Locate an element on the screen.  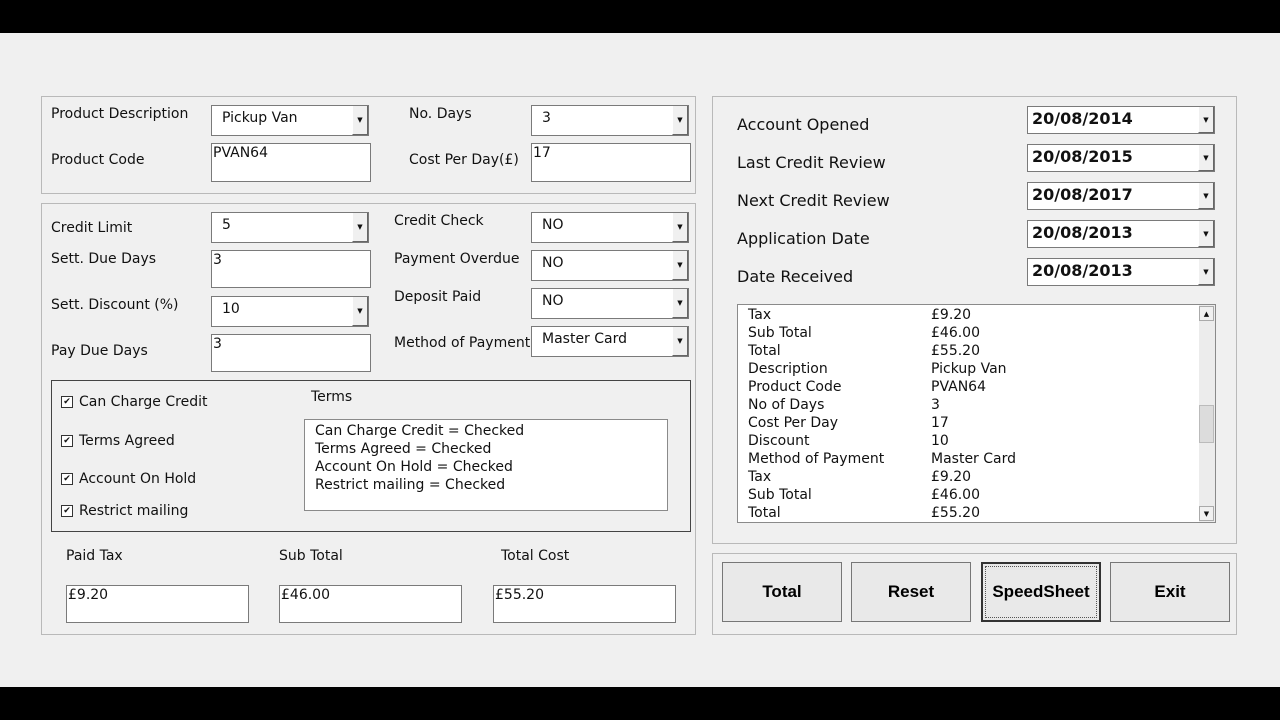
receipt-row: Total £55.20 is located at coordinates (981, 513).